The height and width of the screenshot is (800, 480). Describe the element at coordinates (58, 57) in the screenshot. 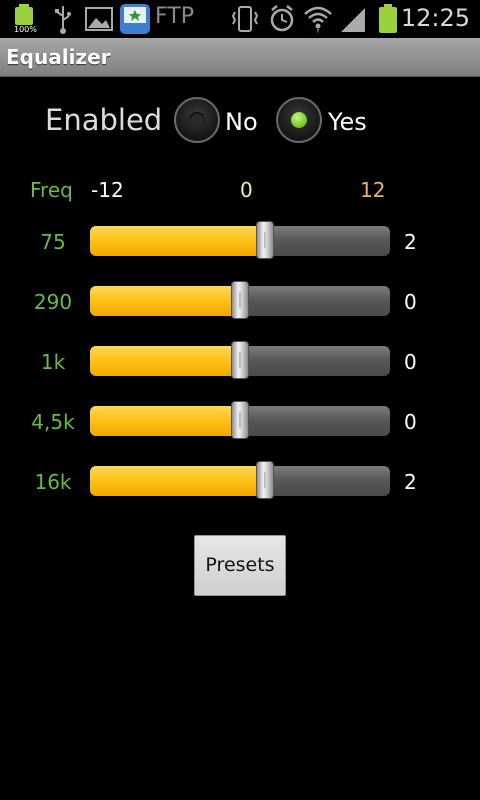

I see `page-title: Equalizer` at that location.